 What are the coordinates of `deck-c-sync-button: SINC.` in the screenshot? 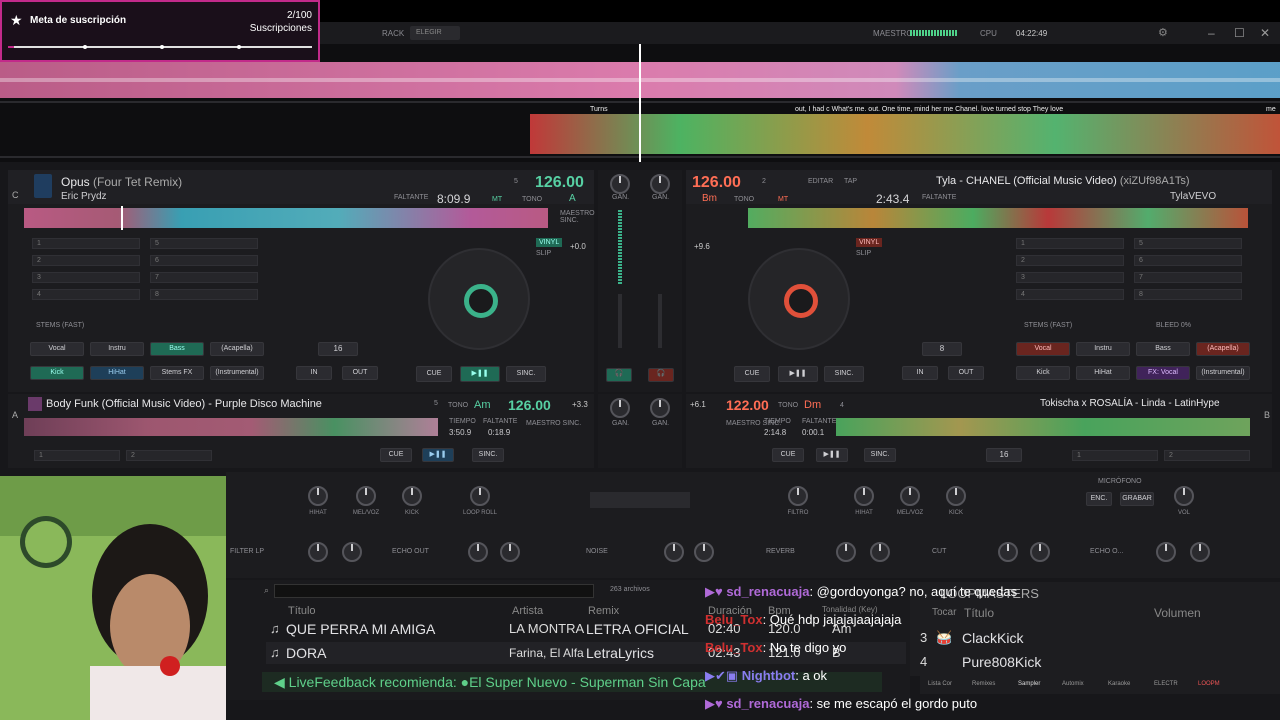 It's located at (526, 374).